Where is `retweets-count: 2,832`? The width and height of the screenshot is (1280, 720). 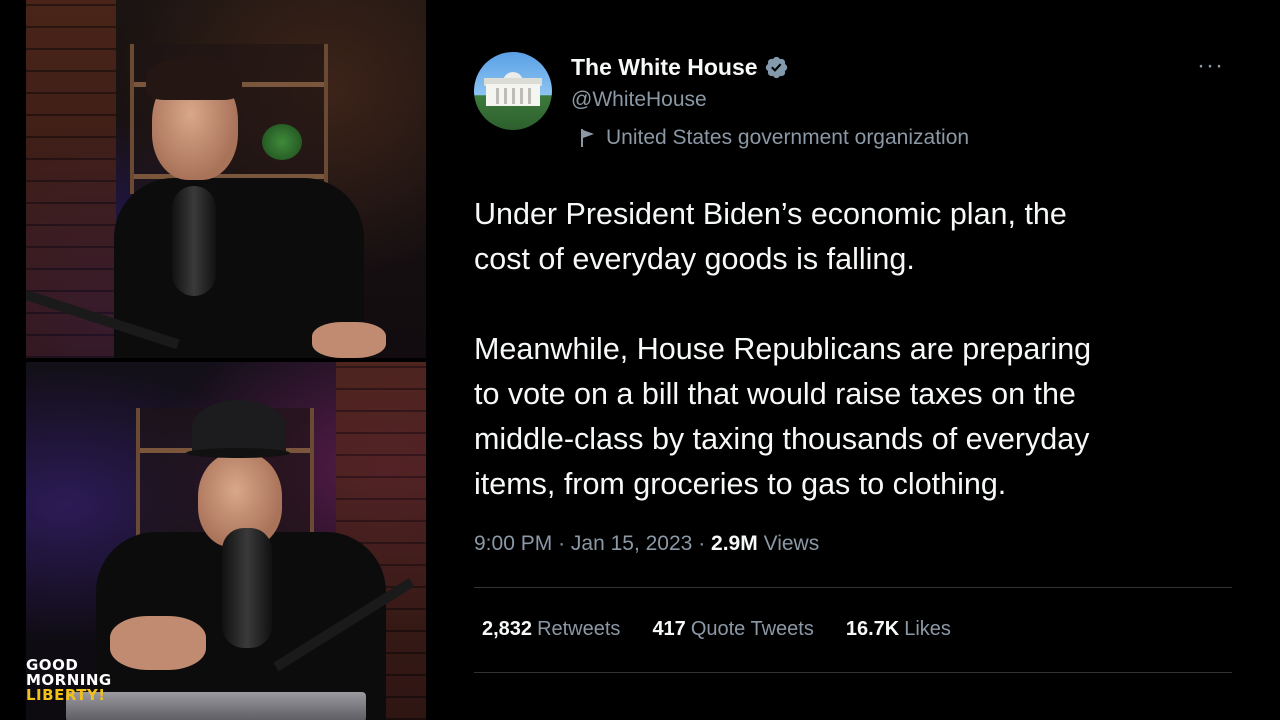
retweets-count: 2,832 is located at coordinates (507, 629).